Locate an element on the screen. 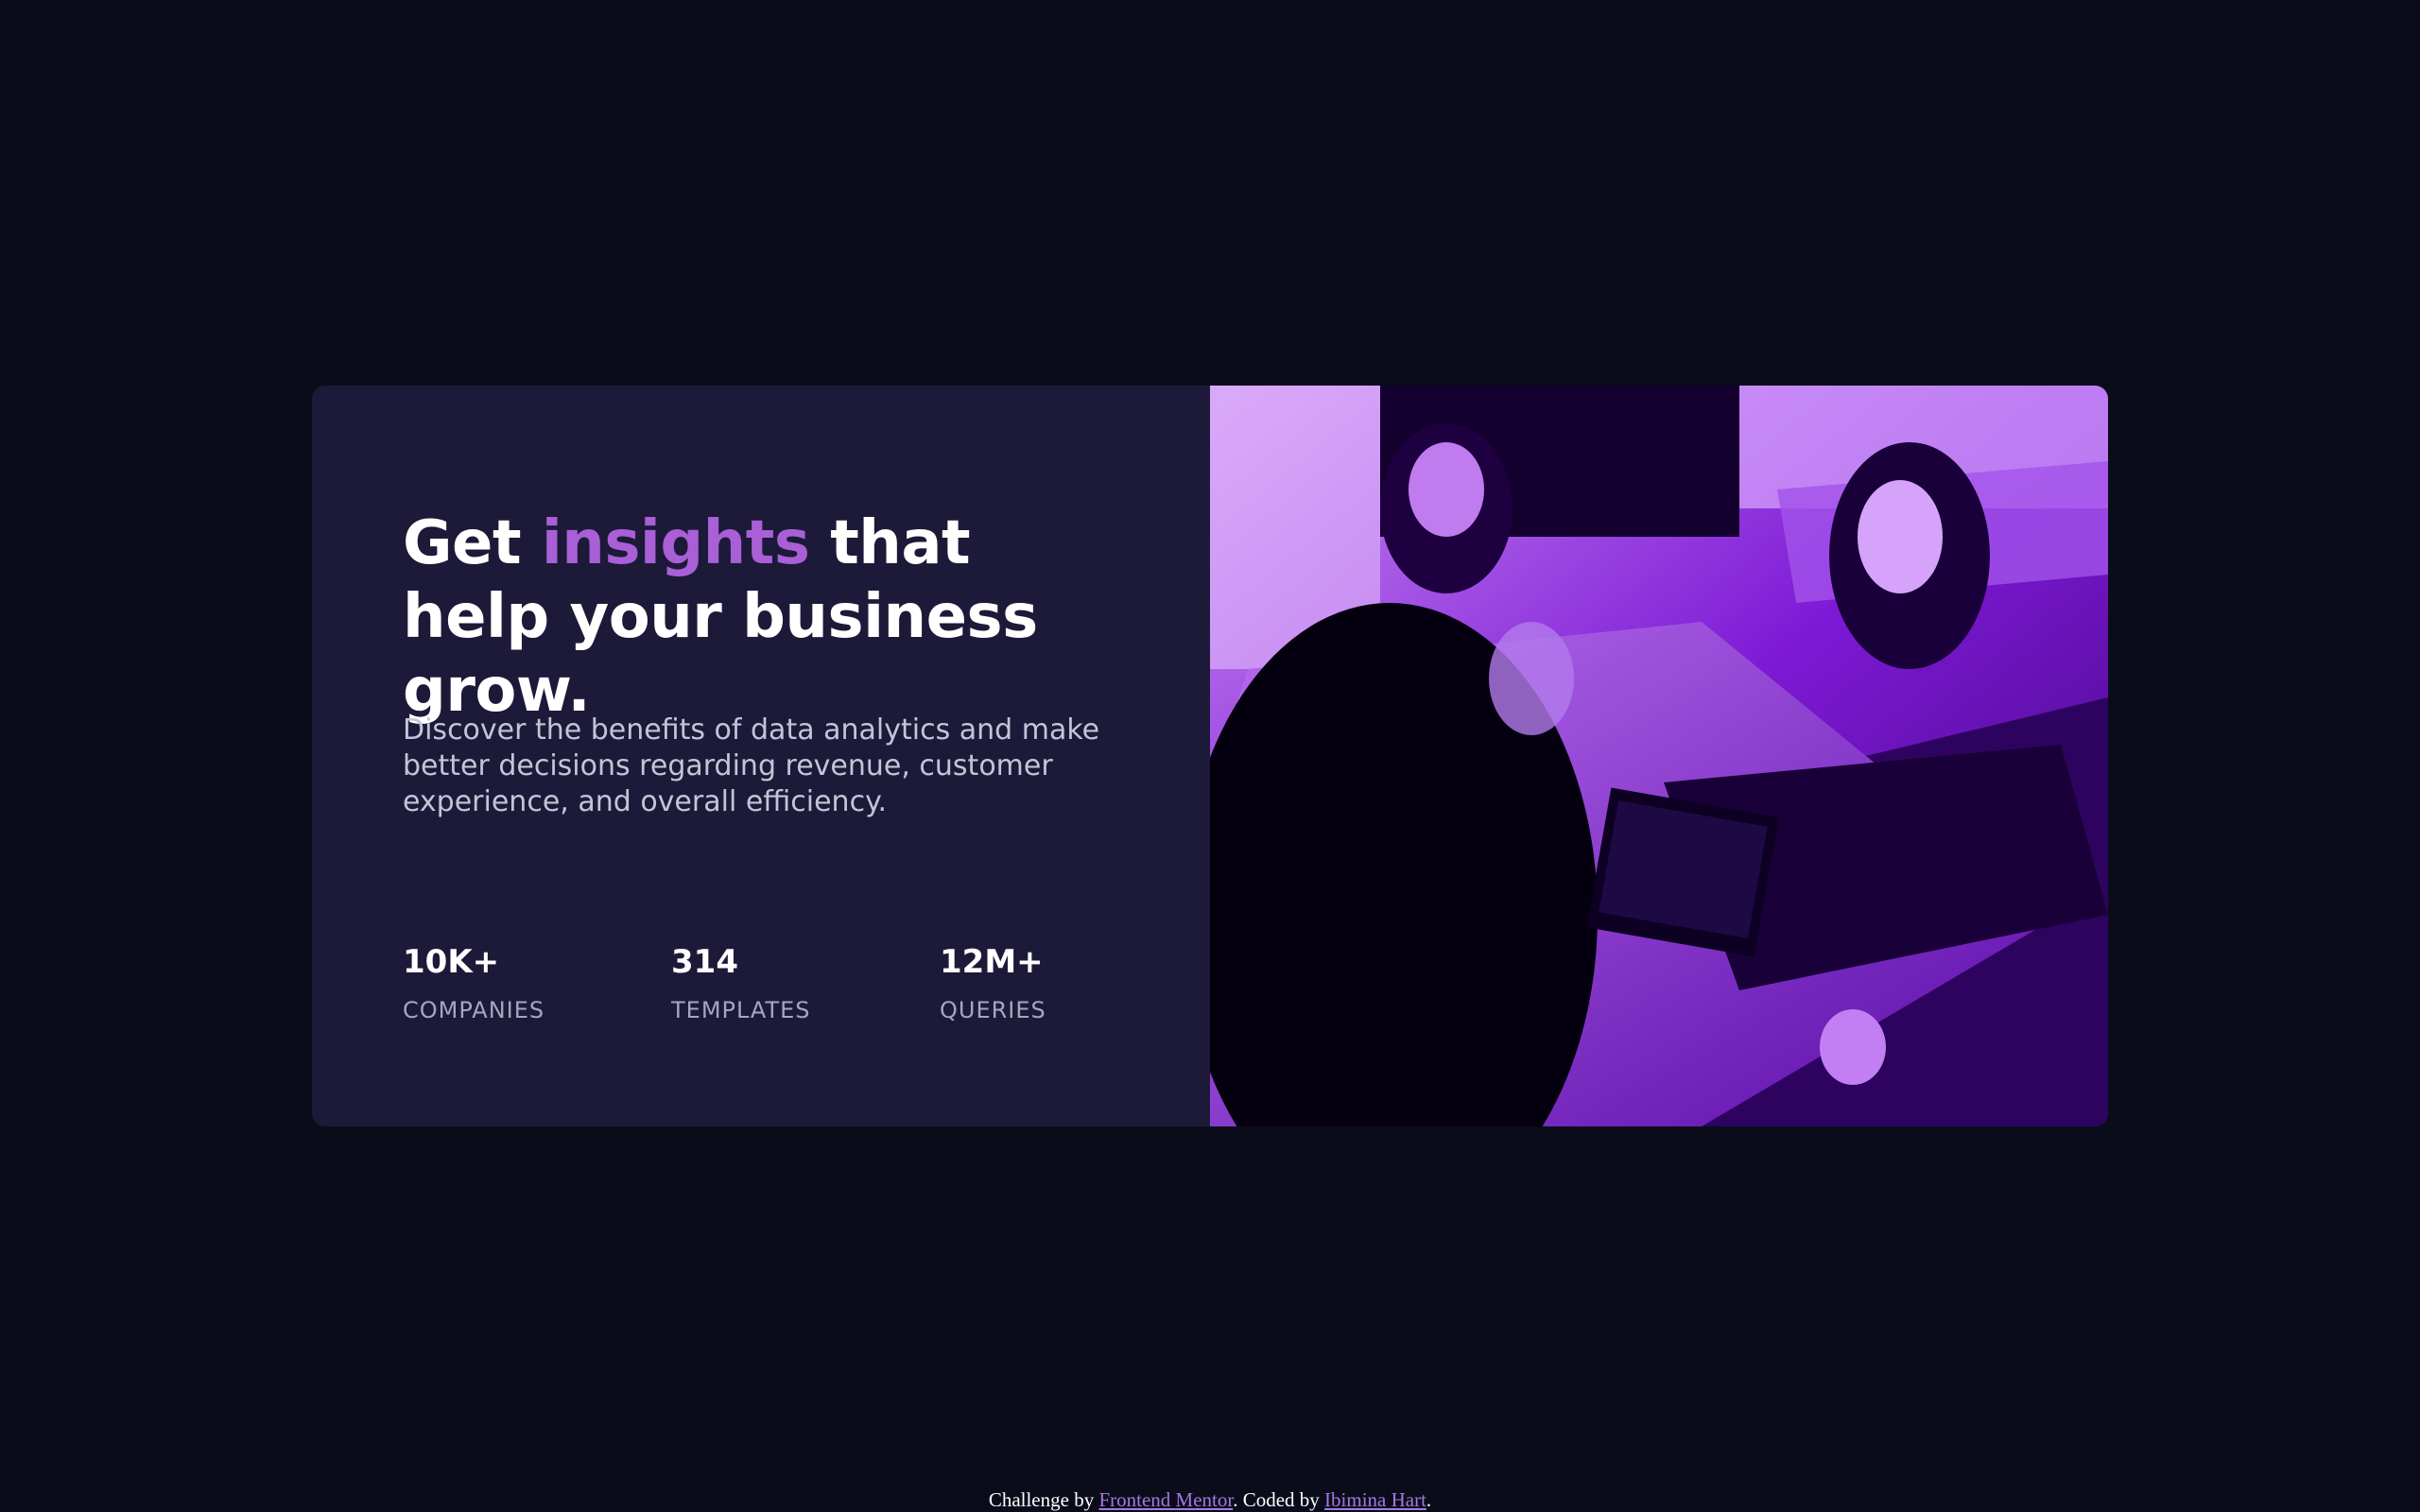 Image resolution: width=2420 pixels, height=1512 pixels. stat-value: 10K+ is located at coordinates (451, 962).